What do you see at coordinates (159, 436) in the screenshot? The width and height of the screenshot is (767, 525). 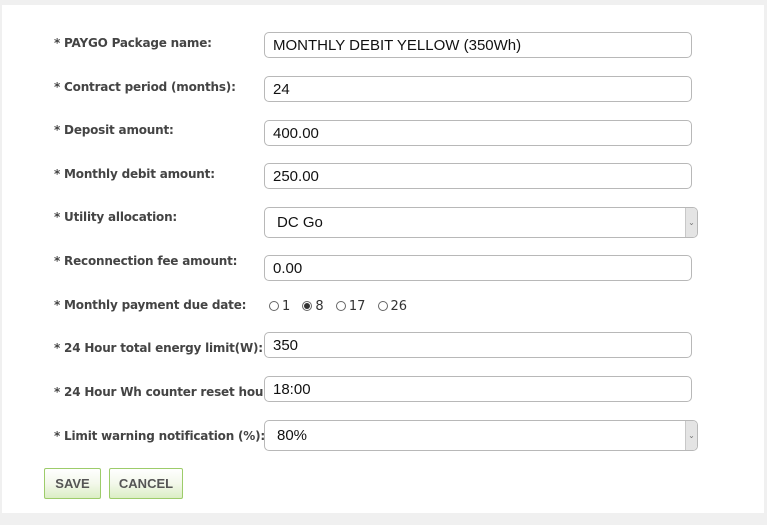 I see `label-limit-warning: * Limit warning notification (%):` at bounding box center [159, 436].